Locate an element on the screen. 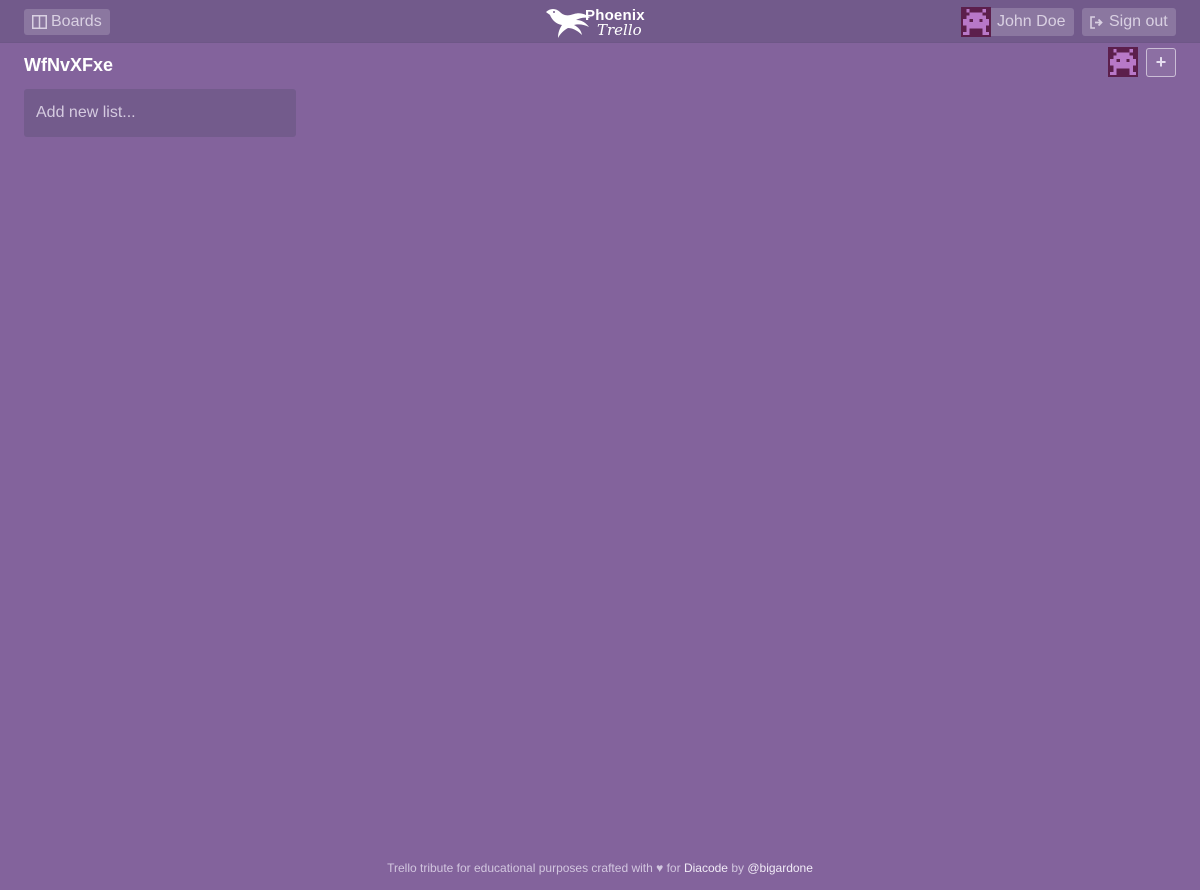 Image resolution: width=1200 pixels, height=890 pixels. user-avatar is located at coordinates (976, 22).